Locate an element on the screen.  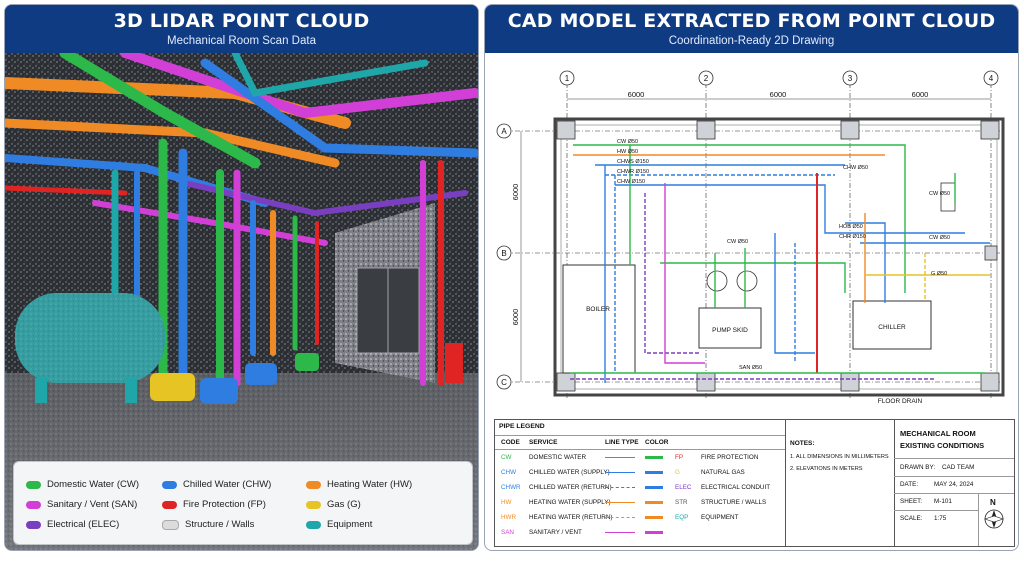
drawing-title-line-2: EXISTING CONDITIONS is located at coordinates (942, 445).